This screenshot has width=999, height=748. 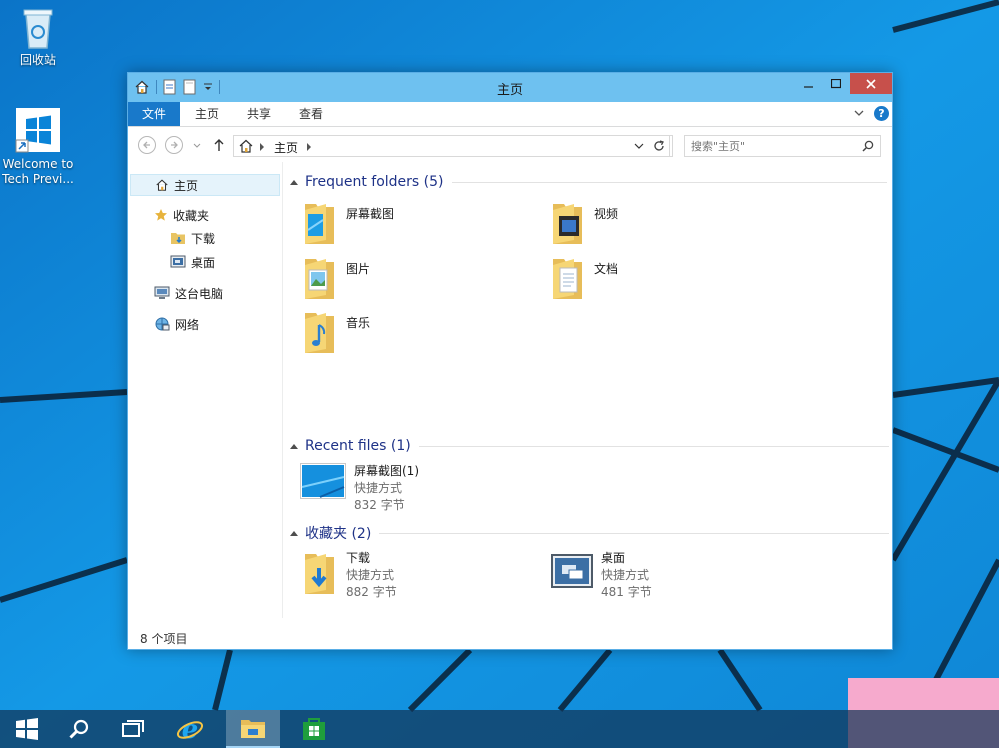 I want to click on store-button, so click(x=314, y=729).